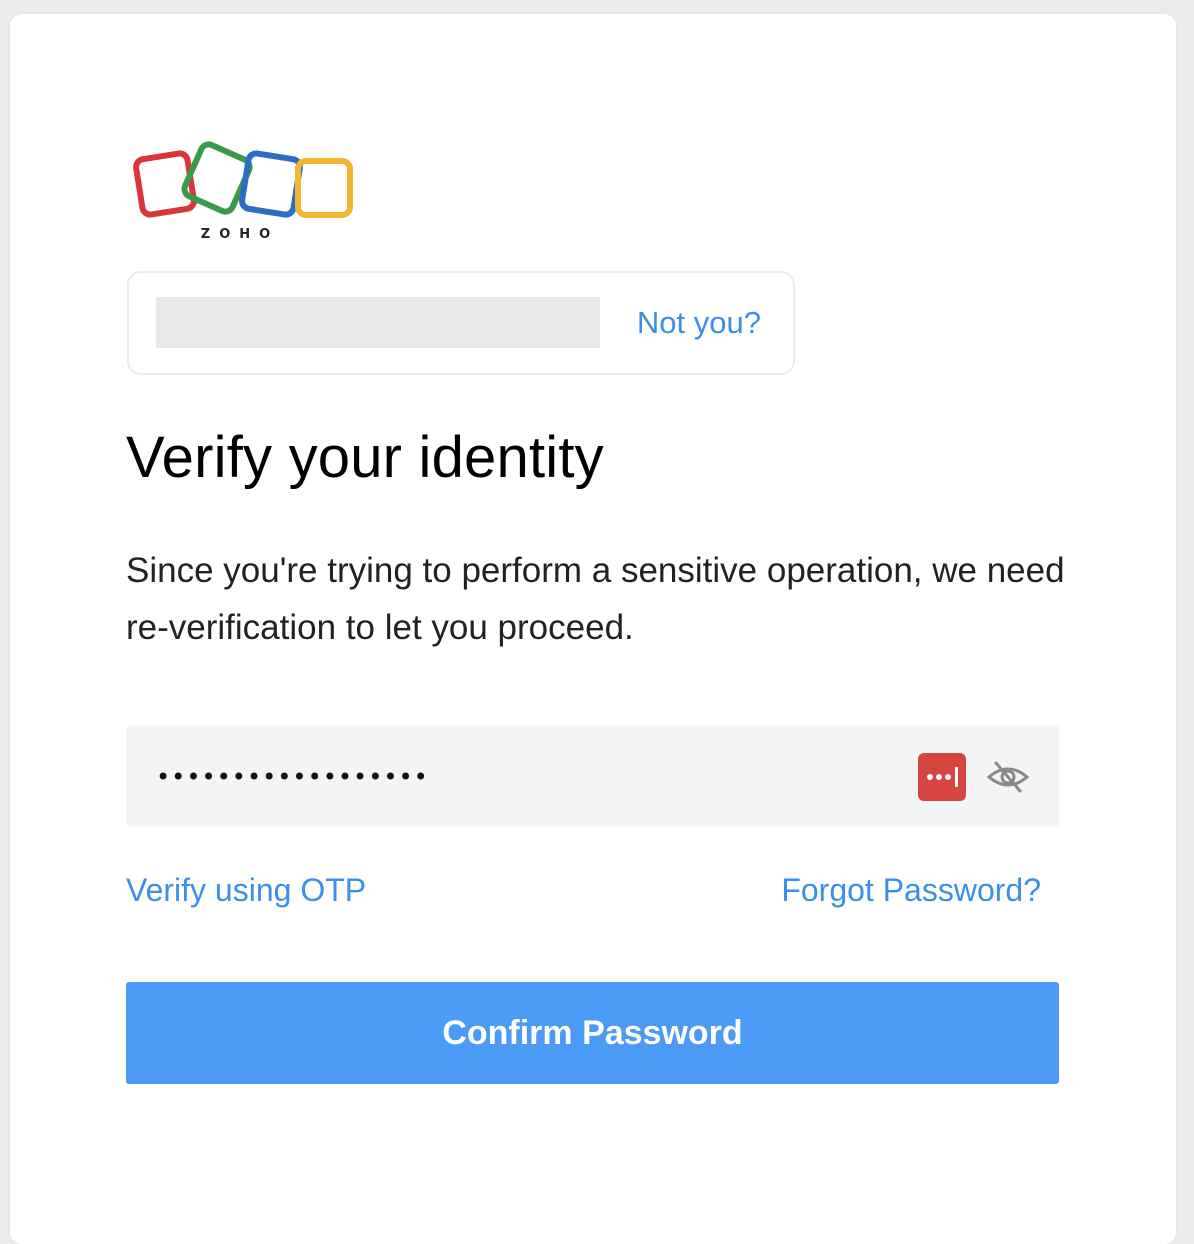 The height and width of the screenshot is (1244, 1194). I want to click on password-manager-icon, so click(942, 777).